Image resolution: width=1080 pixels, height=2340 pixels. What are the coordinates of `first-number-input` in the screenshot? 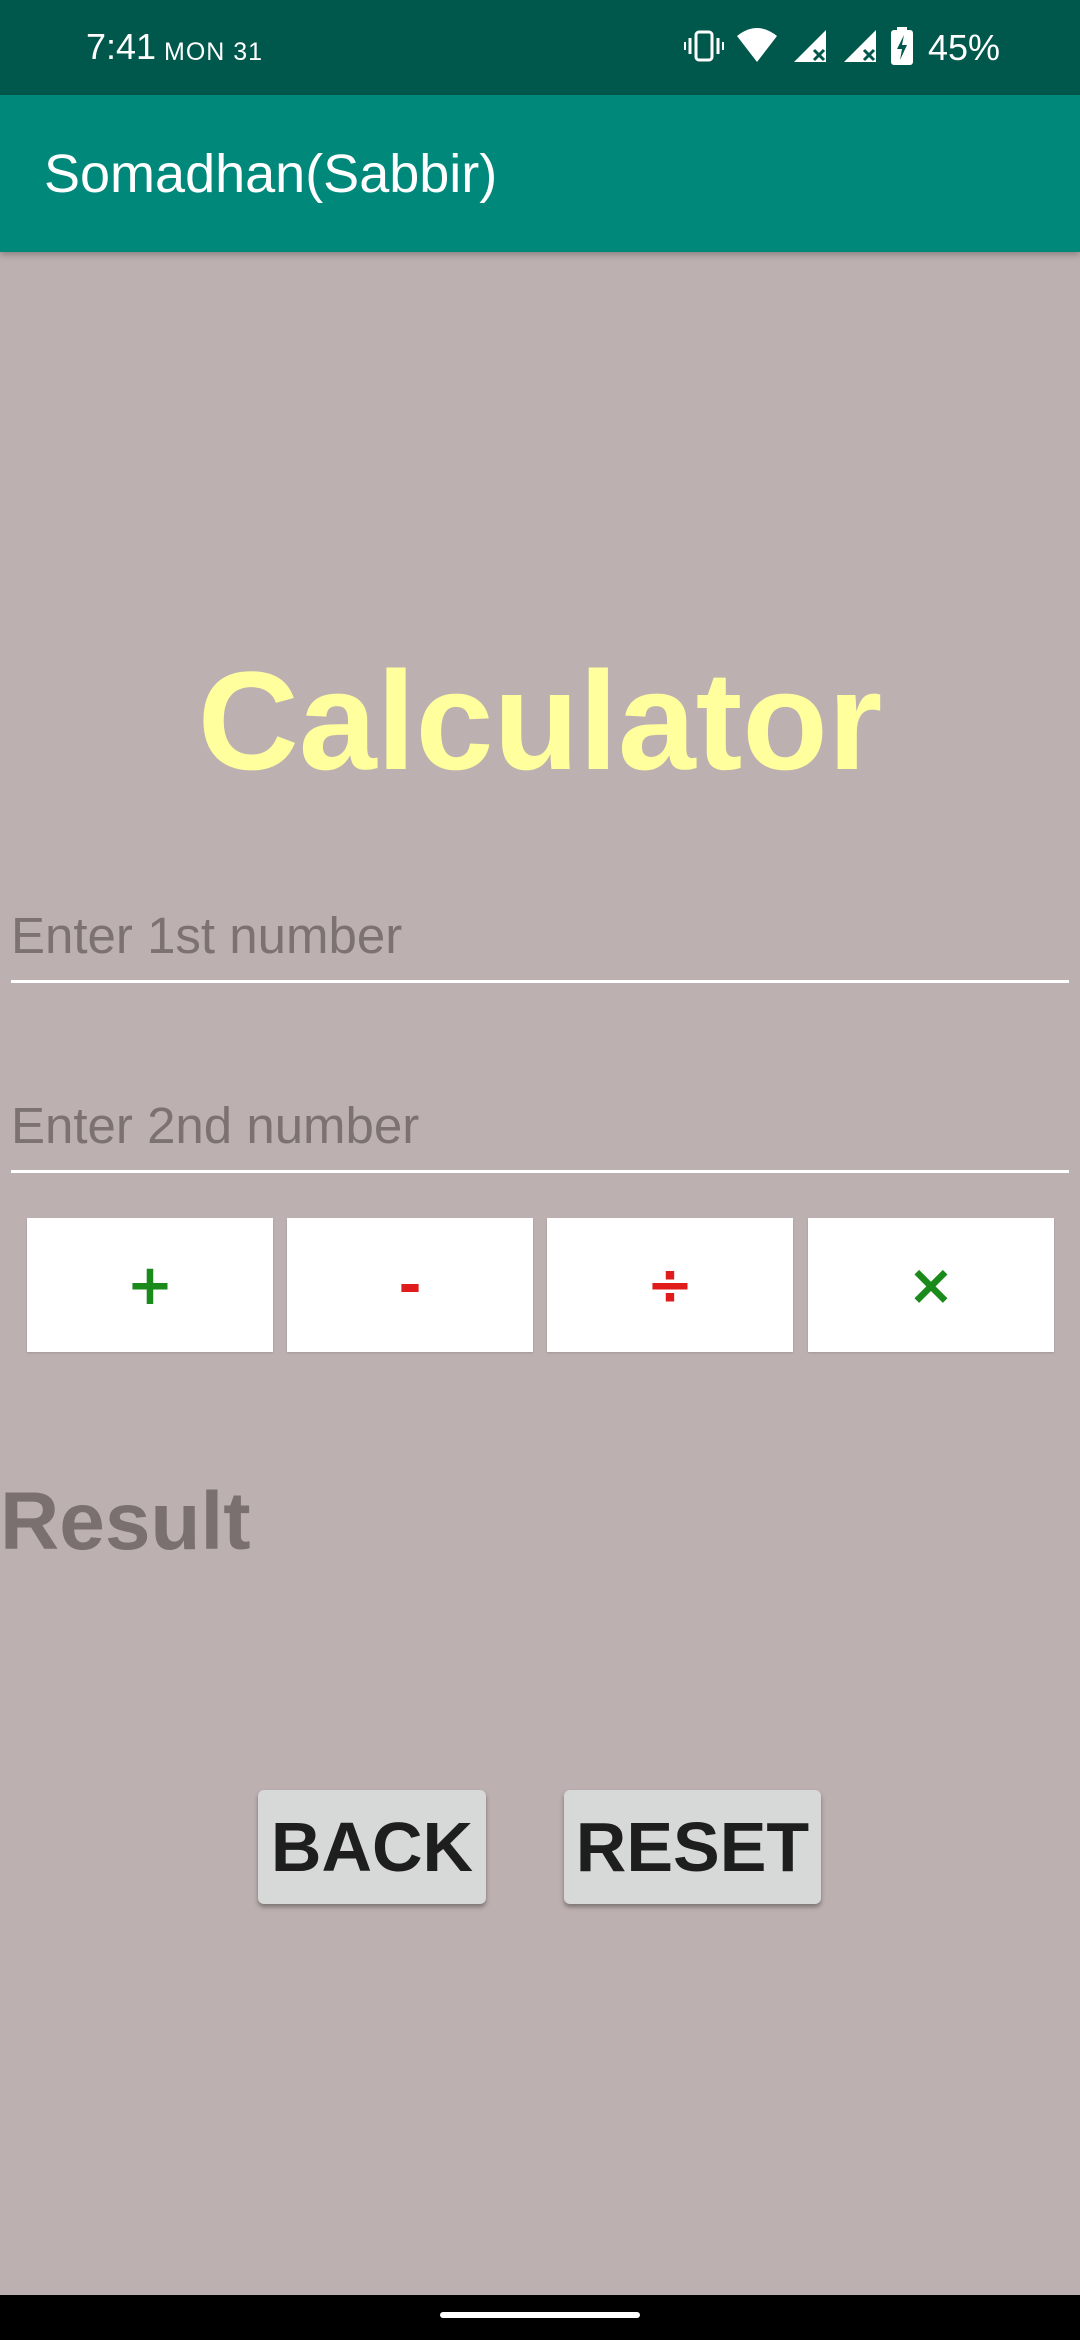 It's located at (540, 935).